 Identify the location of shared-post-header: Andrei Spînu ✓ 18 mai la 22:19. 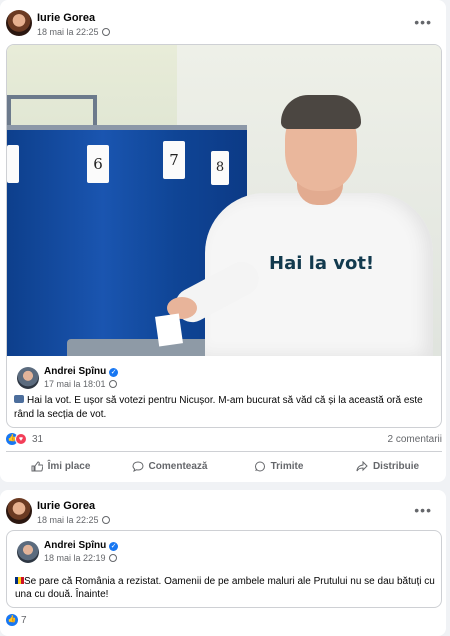
(224, 552).